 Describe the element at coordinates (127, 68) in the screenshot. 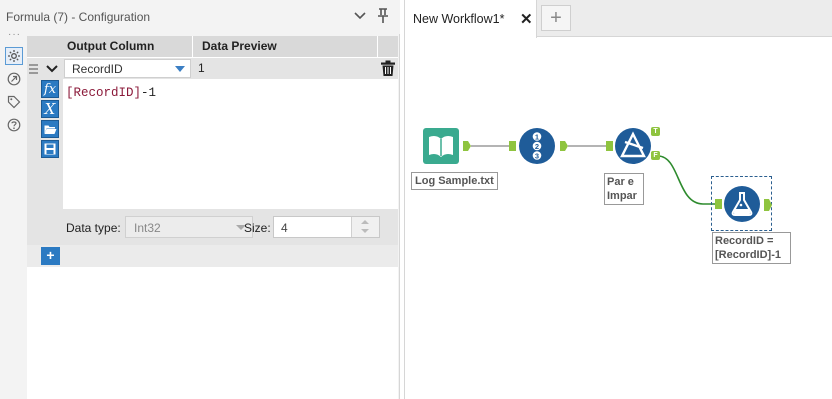

I see `output-column-select: RecordID` at that location.